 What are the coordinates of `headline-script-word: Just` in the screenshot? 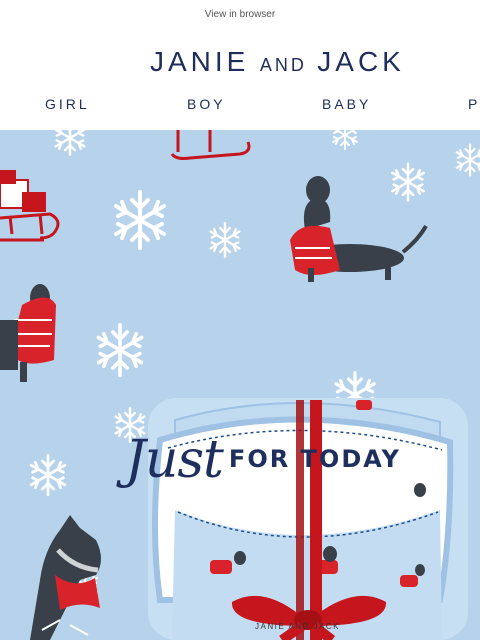 It's located at (174, 460).